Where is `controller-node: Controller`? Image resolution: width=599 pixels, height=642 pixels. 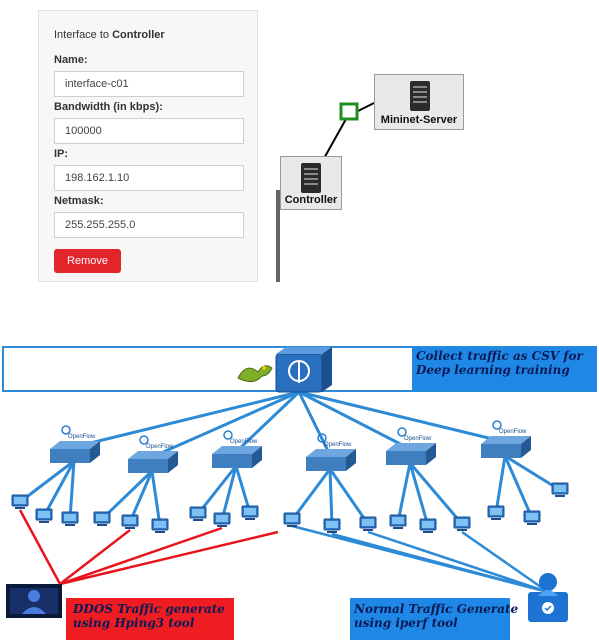 controller-node: Controller is located at coordinates (311, 183).